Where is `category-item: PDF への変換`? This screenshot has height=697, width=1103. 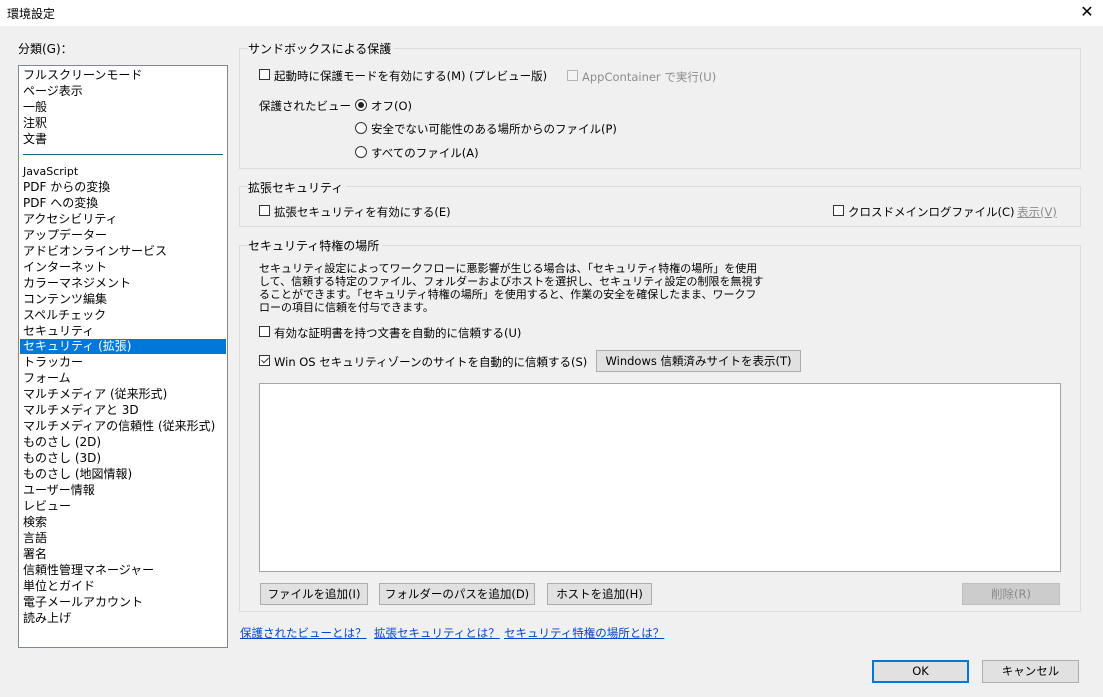
category-item: PDF への変換 is located at coordinates (60, 203).